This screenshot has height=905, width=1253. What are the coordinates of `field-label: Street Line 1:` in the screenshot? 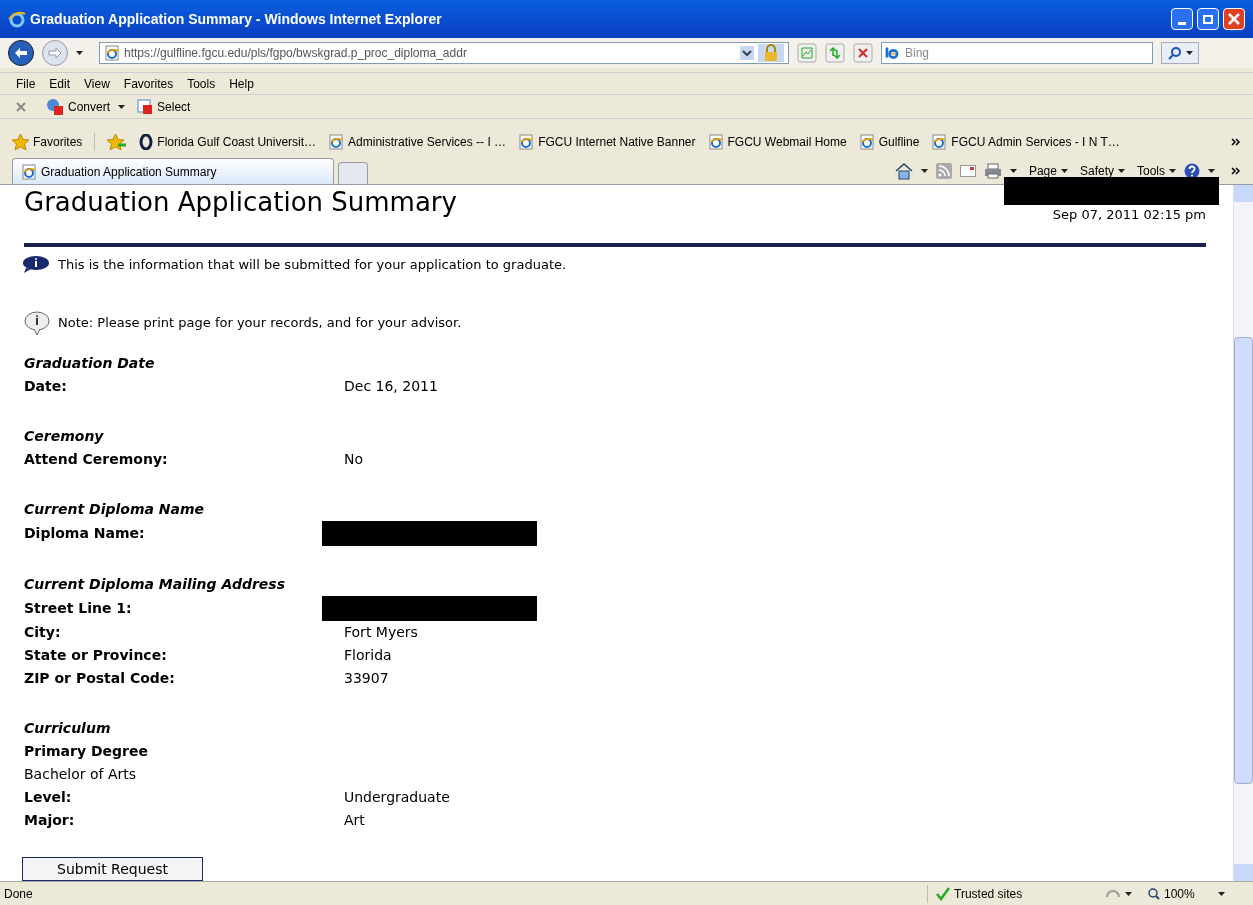 It's located at (78, 608).